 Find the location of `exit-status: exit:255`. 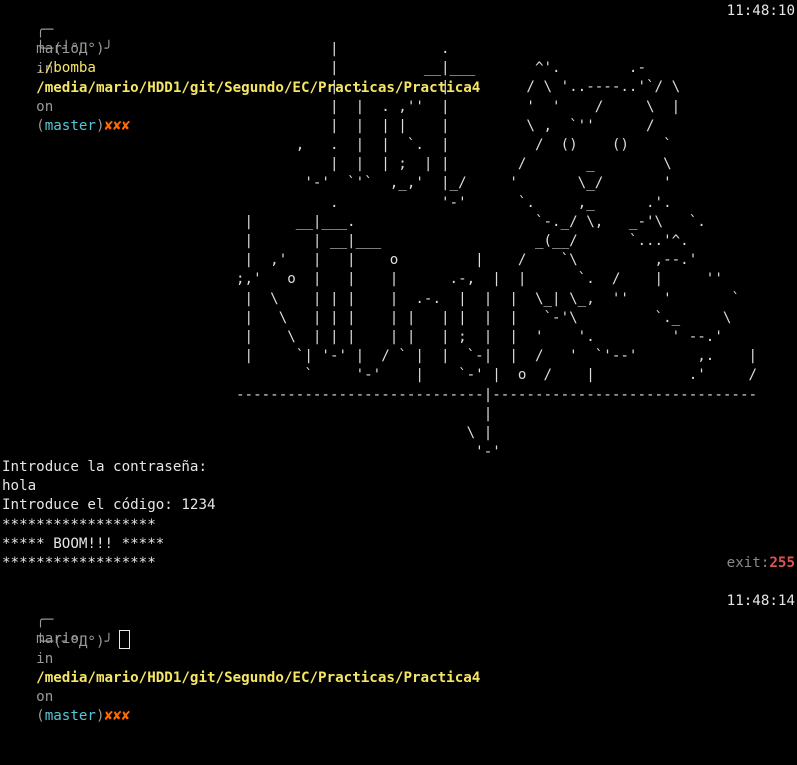

exit-status: exit:255 is located at coordinates (761, 563).